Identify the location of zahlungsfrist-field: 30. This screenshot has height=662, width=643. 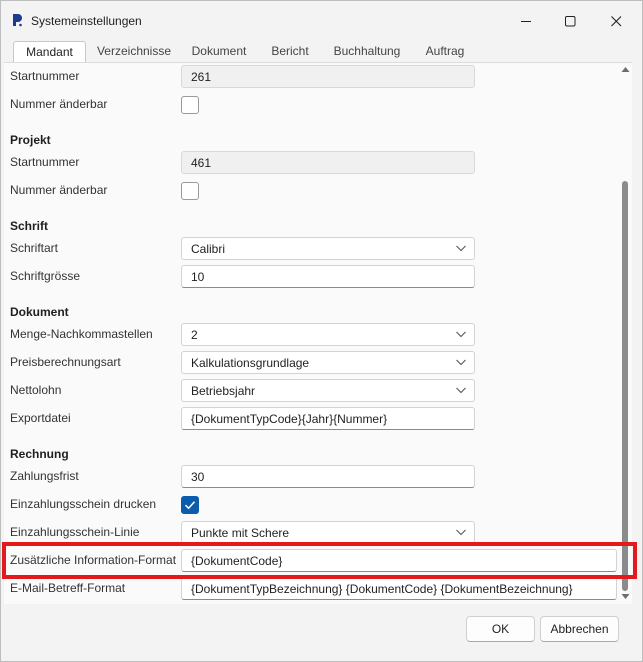
(328, 476).